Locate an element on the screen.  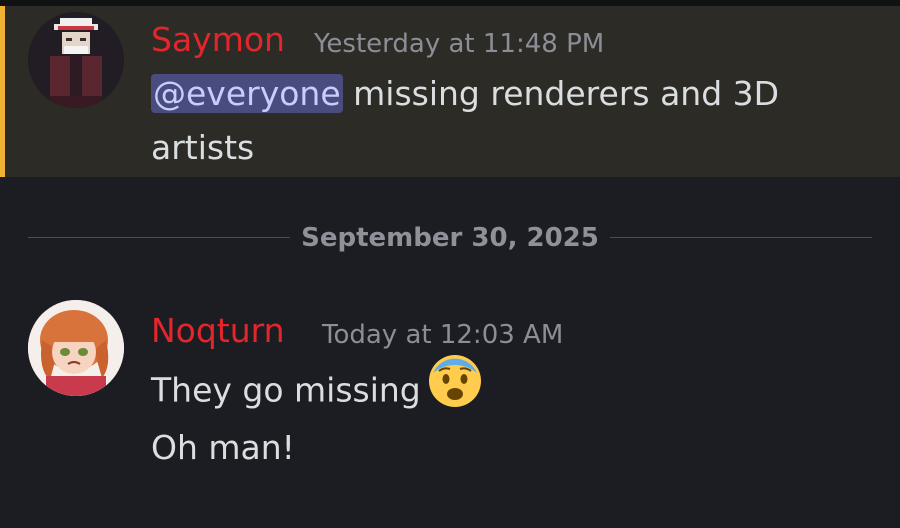
date-divider: September 30, 2025 is located at coordinates (450, 238).